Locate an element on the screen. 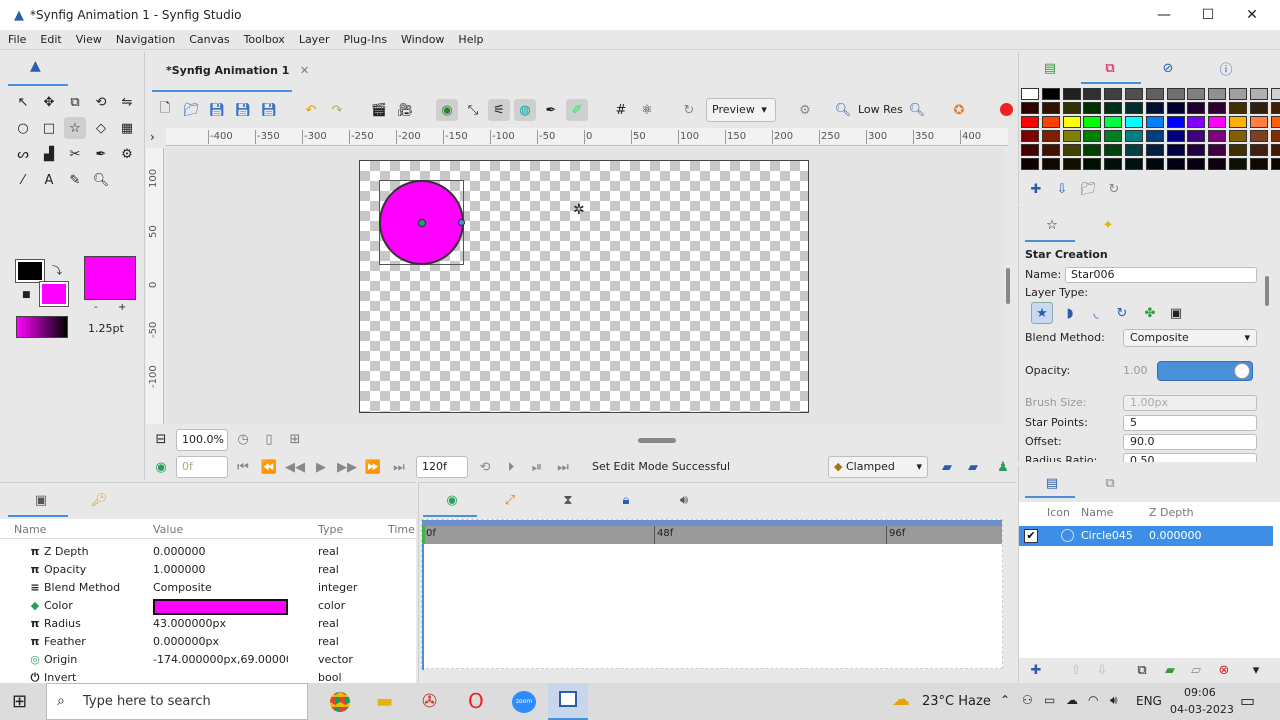 Image resolution: width=1280 pixels, height=720 pixels. group-layer-icon: ▰ is located at coordinates (1170, 670).